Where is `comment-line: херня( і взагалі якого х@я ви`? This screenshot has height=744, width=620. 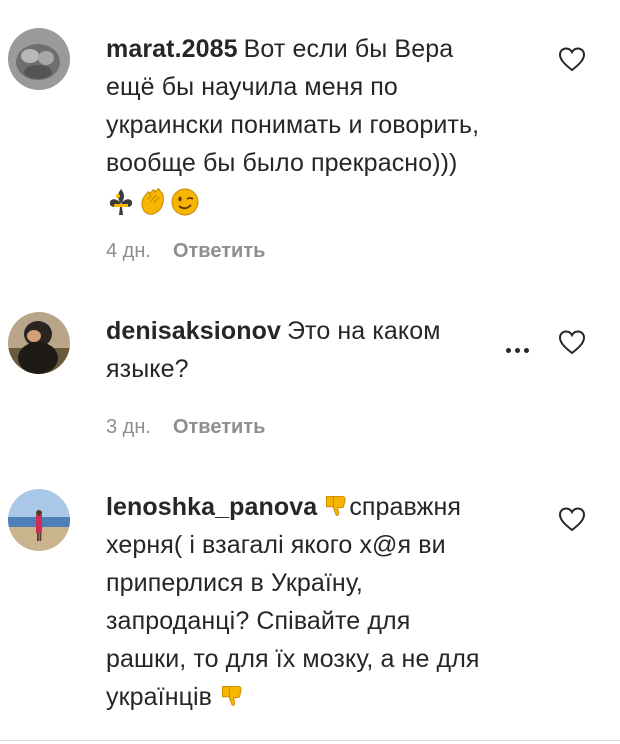
comment-line: херня( і взагалі якого х@я ви is located at coordinates (276, 545).